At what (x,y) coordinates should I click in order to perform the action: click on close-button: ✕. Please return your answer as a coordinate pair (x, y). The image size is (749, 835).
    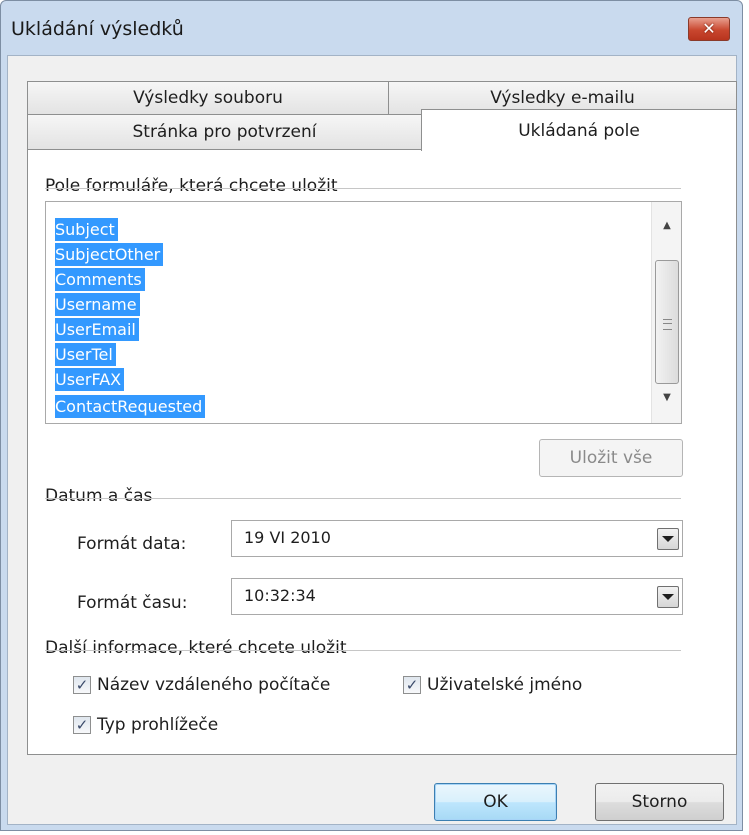
    Looking at the image, I should click on (709, 29).